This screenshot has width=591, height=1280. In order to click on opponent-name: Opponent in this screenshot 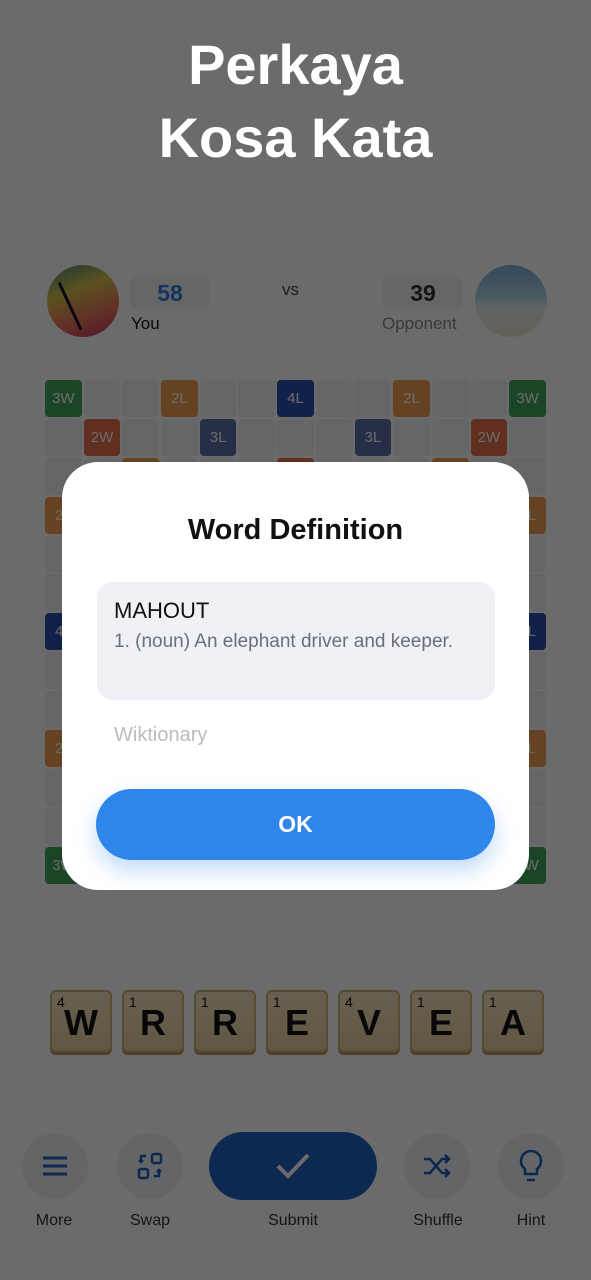, I will do `click(419, 323)`.